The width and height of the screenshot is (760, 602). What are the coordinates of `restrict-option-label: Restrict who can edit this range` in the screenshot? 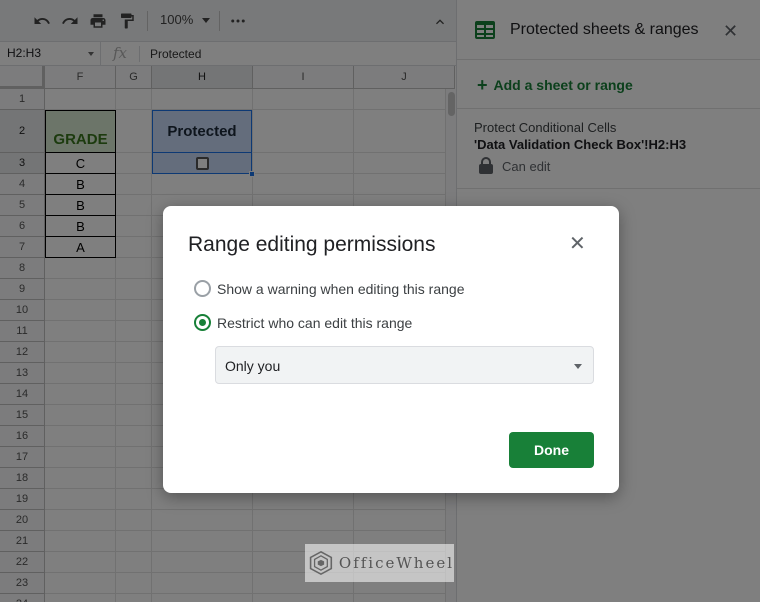 It's located at (315, 322).